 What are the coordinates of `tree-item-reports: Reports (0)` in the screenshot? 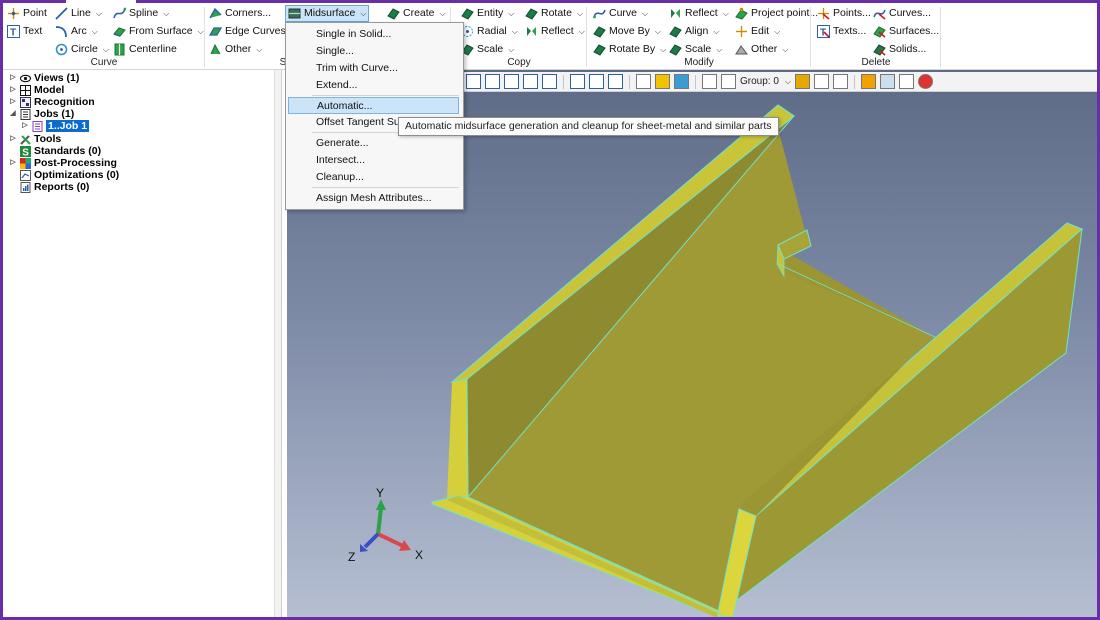 It's located at (49, 187).